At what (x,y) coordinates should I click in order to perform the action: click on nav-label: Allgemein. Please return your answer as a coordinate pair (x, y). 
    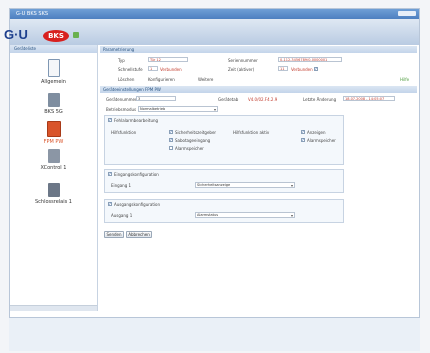
    Looking at the image, I should click on (53, 82).